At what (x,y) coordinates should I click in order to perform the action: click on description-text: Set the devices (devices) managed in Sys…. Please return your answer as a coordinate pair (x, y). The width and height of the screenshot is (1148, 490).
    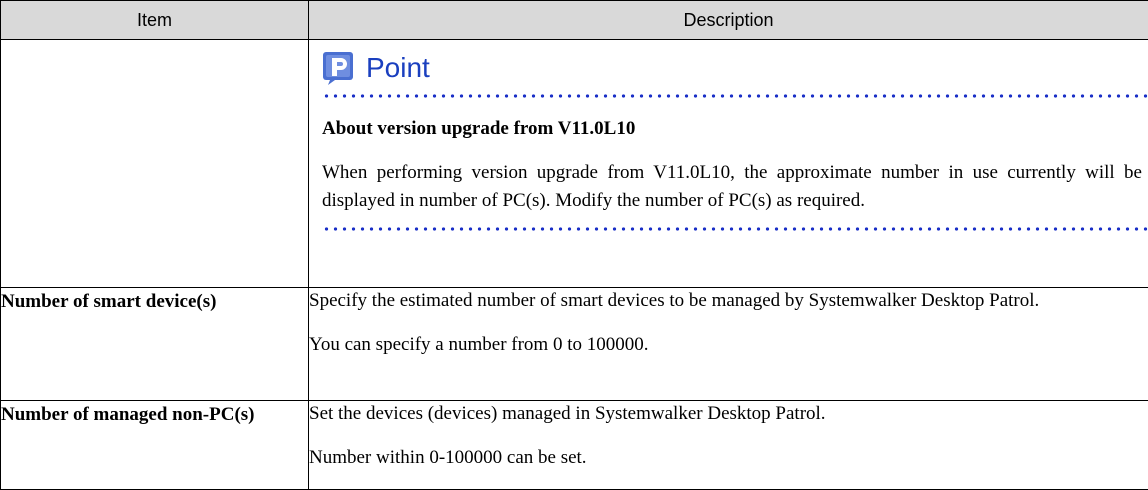
    Looking at the image, I should click on (728, 414).